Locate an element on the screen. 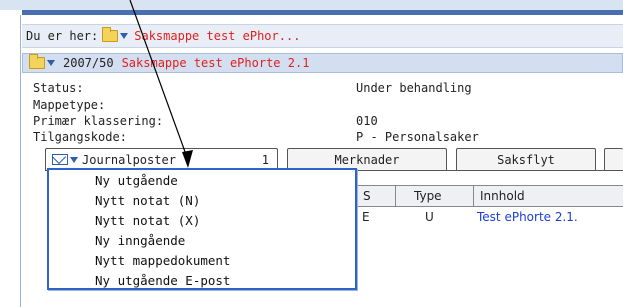 This screenshot has width=623, height=307. case-title: Saksmappe test ePhorte 2.1 is located at coordinates (215, 63).